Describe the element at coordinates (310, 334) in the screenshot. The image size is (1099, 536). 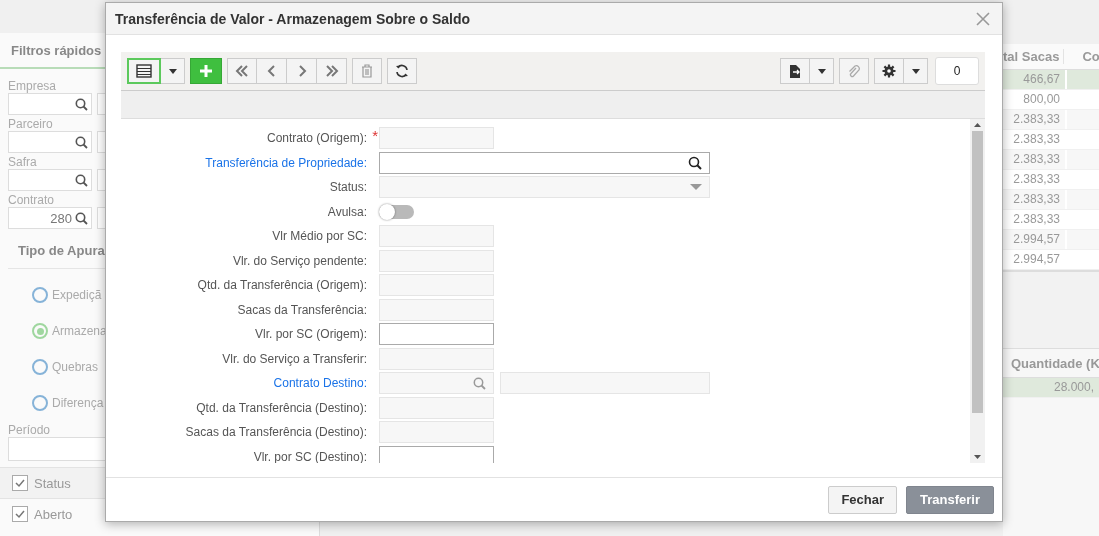
I see `field-label: Vlr. por SC (Origem):` at that location.